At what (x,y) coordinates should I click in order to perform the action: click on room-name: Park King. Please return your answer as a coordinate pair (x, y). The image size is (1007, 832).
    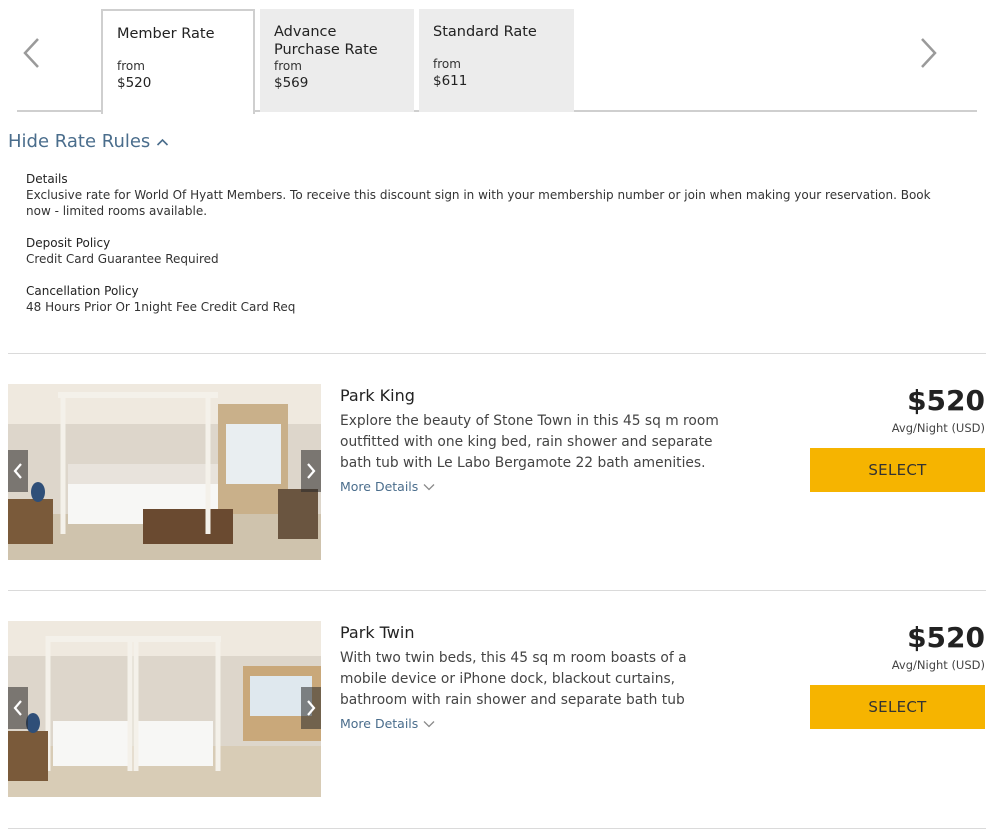
    Looking at the image, I should click on (377, 395).